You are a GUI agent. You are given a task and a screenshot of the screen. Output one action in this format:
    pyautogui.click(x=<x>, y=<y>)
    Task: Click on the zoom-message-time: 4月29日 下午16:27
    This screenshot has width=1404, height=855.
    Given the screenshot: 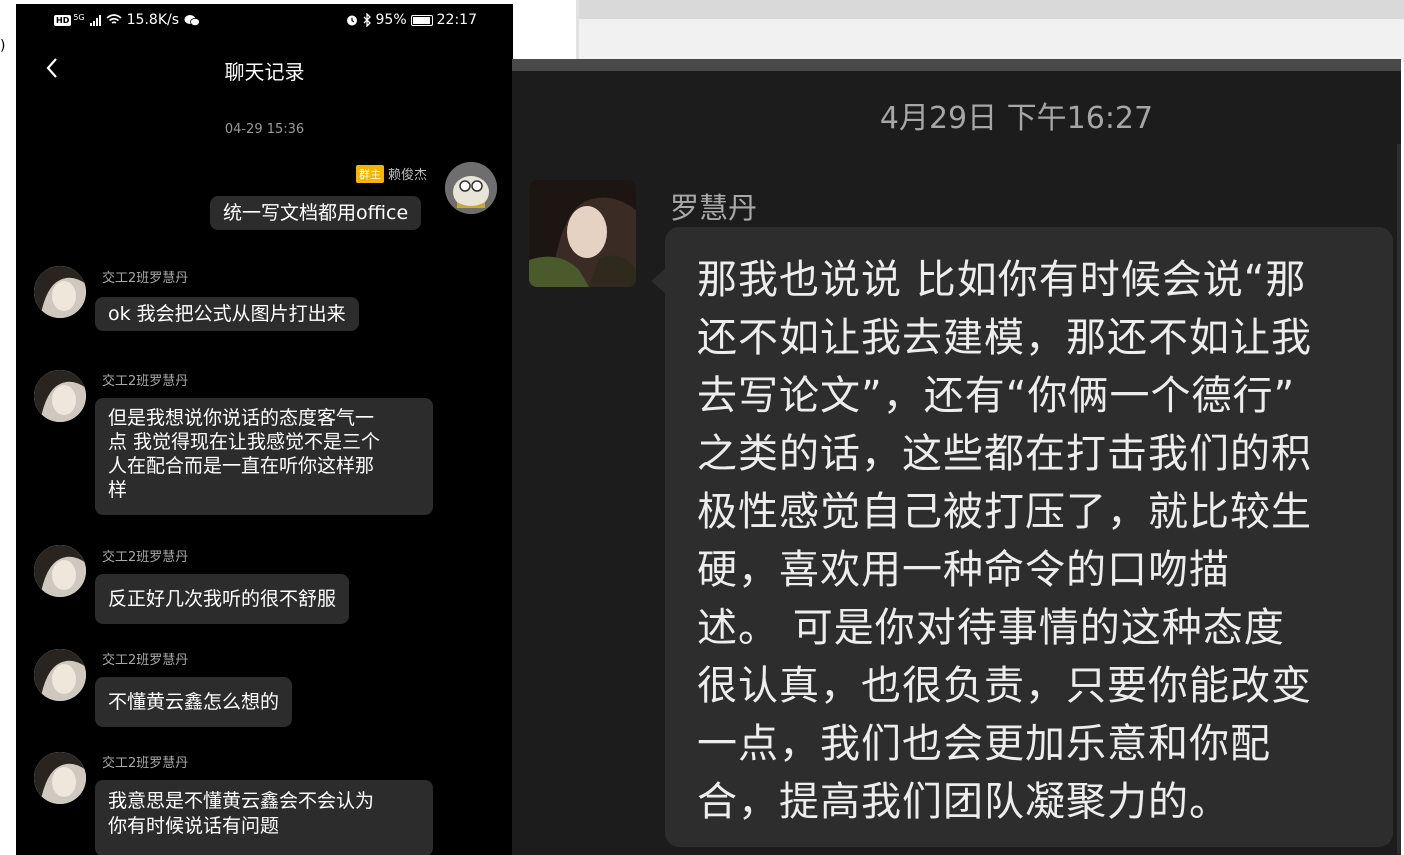 What is the action you would take?
    pyautogui.click(x=1016, y=118)
    